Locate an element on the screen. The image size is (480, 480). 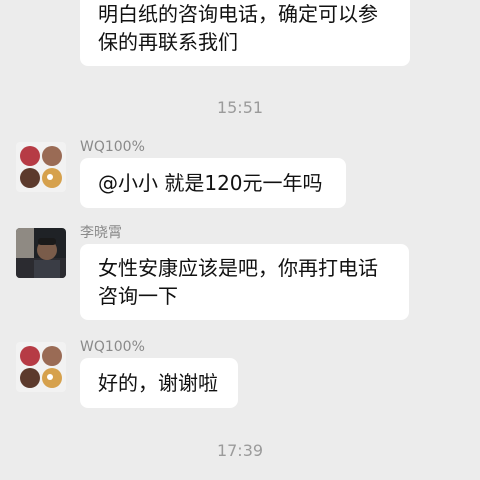
message-bubble: 好的，谢谢啦 is located at coordinates (159, 383).